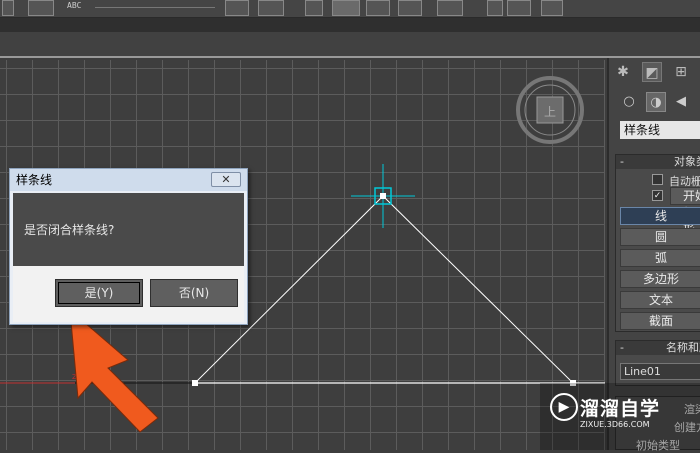  What do you see at coordinates (564, 407) in the screenshot?
I see `watermark-logo-icon: ▶` at bounding box center [564, 407].